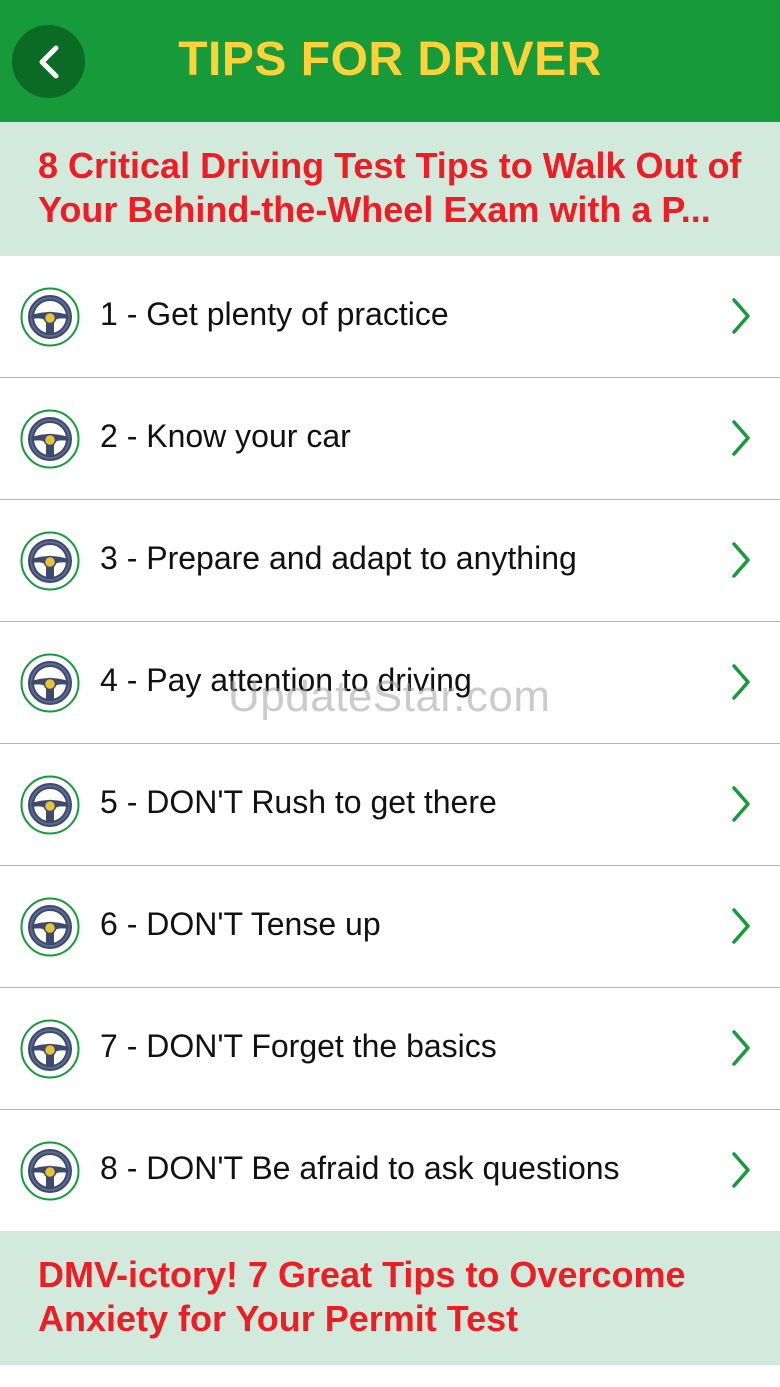 This screenshot has height=1387, width=780. Describe the element at coordinates (274, 314) in the screenshot. I see `list-item-label: 1 - Get plenty of practice` at that location.